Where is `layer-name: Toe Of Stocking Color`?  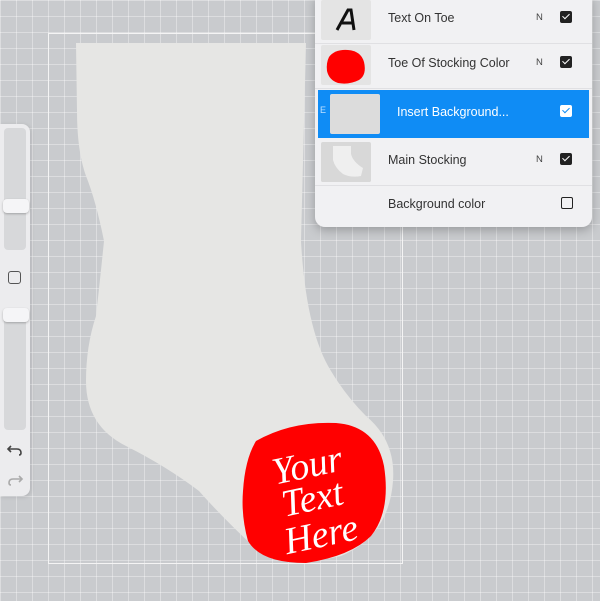
layer-name: Toe Of Stocking Color is located at coordinates (449, 63).